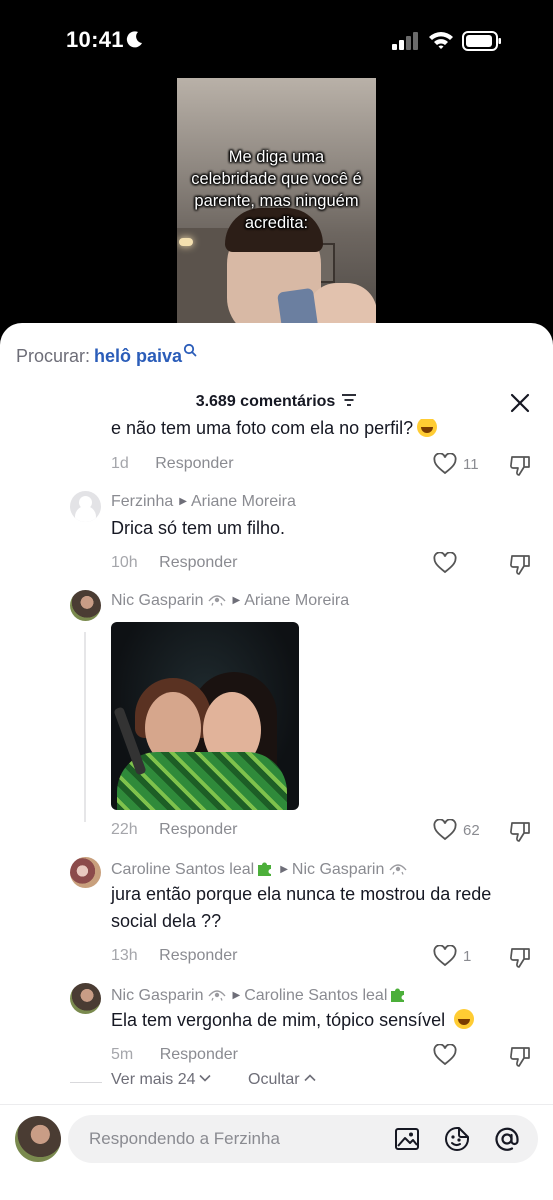 The width and height of the screenshot is (553, 1200). I want to click on like-count: 11, so click(471, 464).